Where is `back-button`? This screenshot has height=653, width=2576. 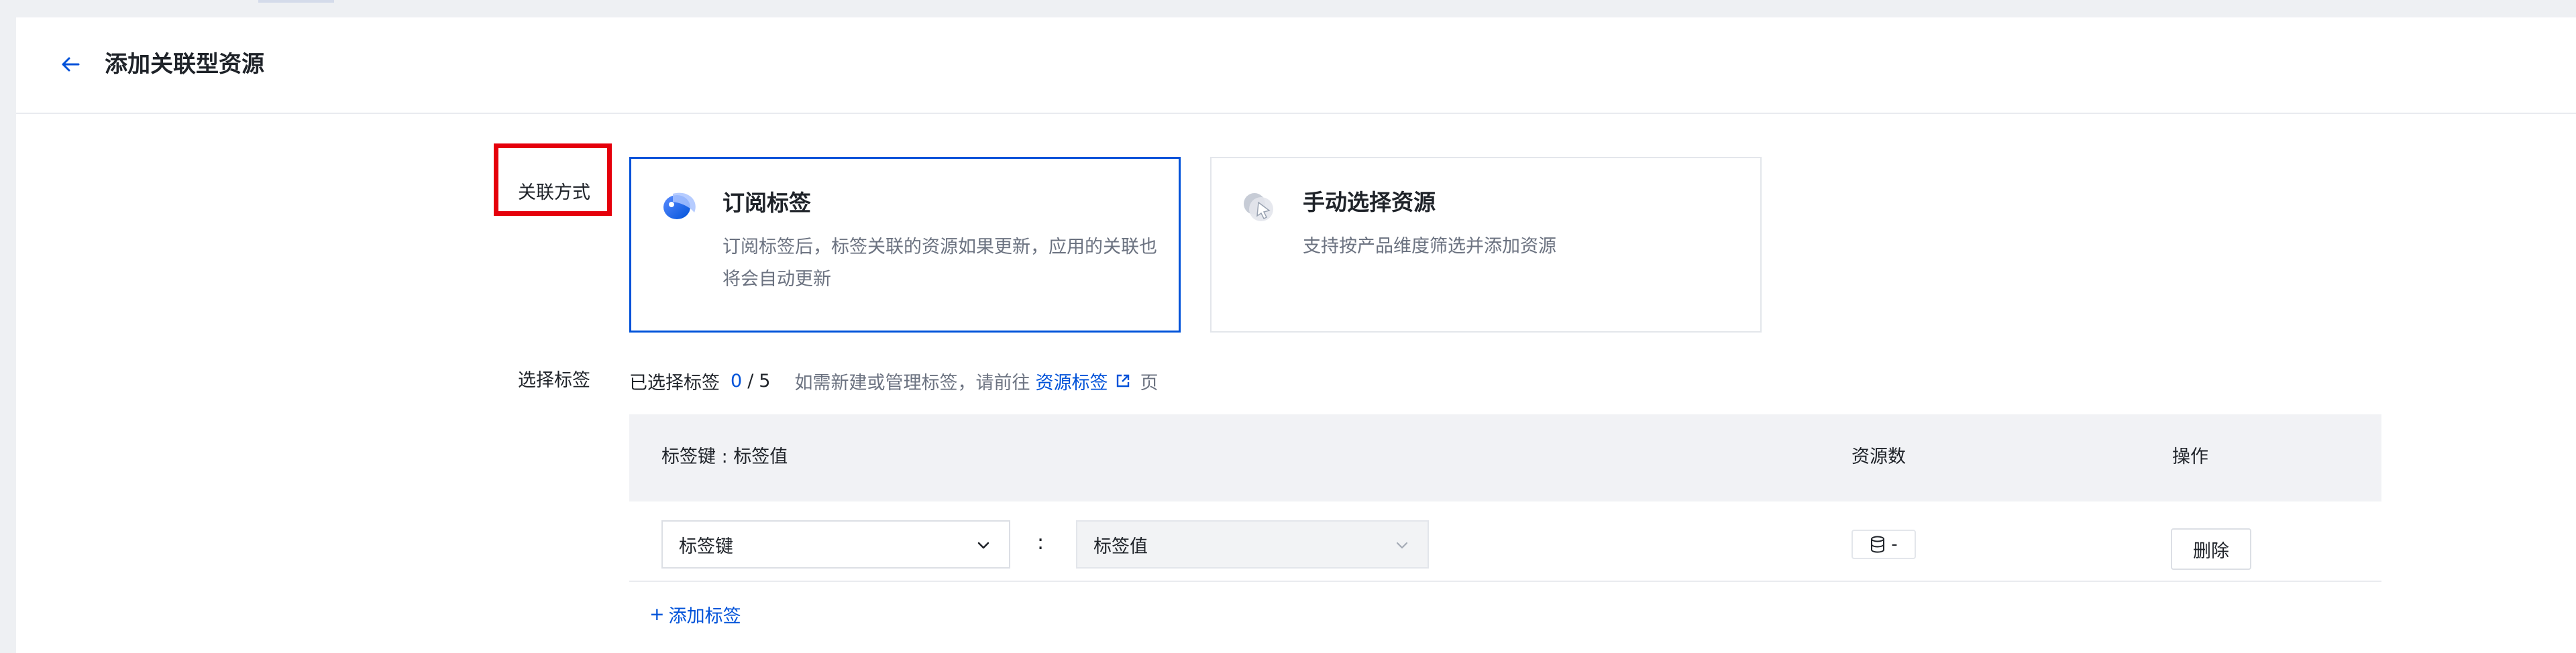 back-button is located at coordinates (70, 64).